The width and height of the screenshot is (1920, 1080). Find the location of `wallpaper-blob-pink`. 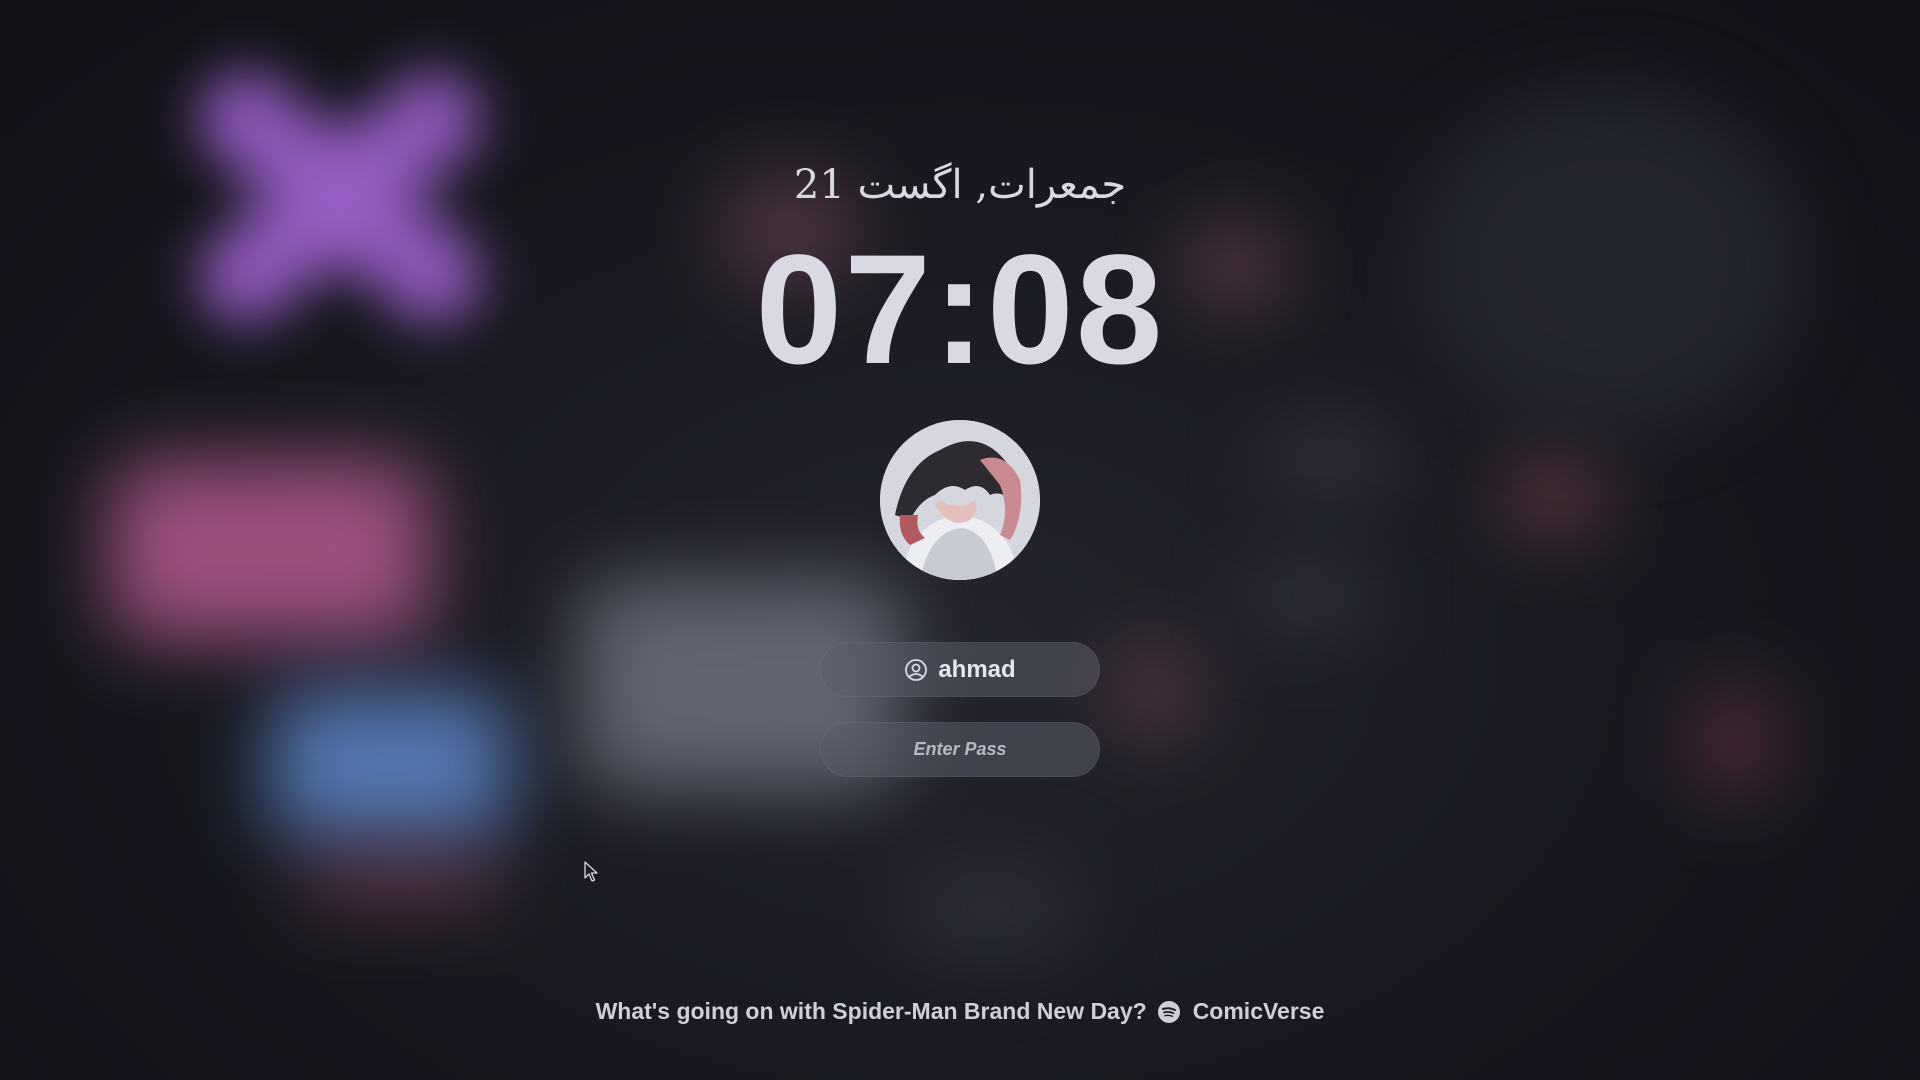

wallpaper-blob-pink is located at coordinates (270, 550).